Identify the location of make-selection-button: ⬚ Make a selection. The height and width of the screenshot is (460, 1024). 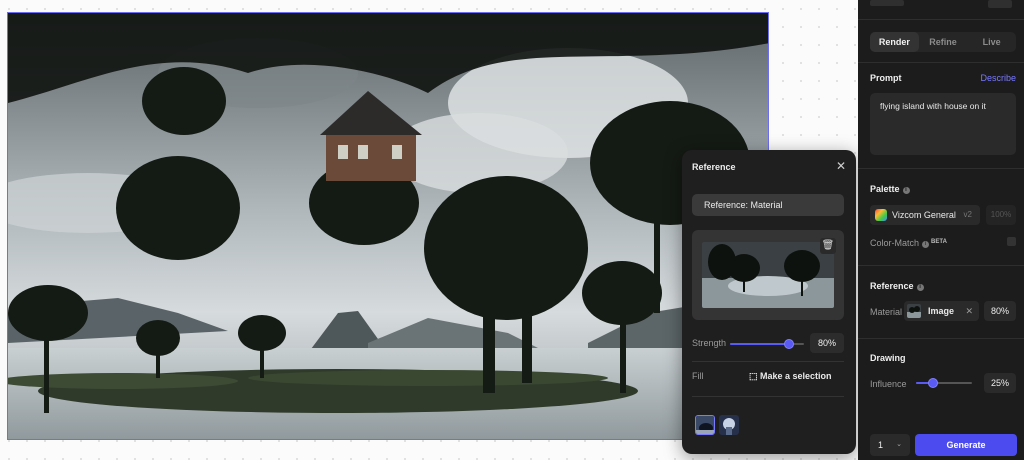
(790, 376).